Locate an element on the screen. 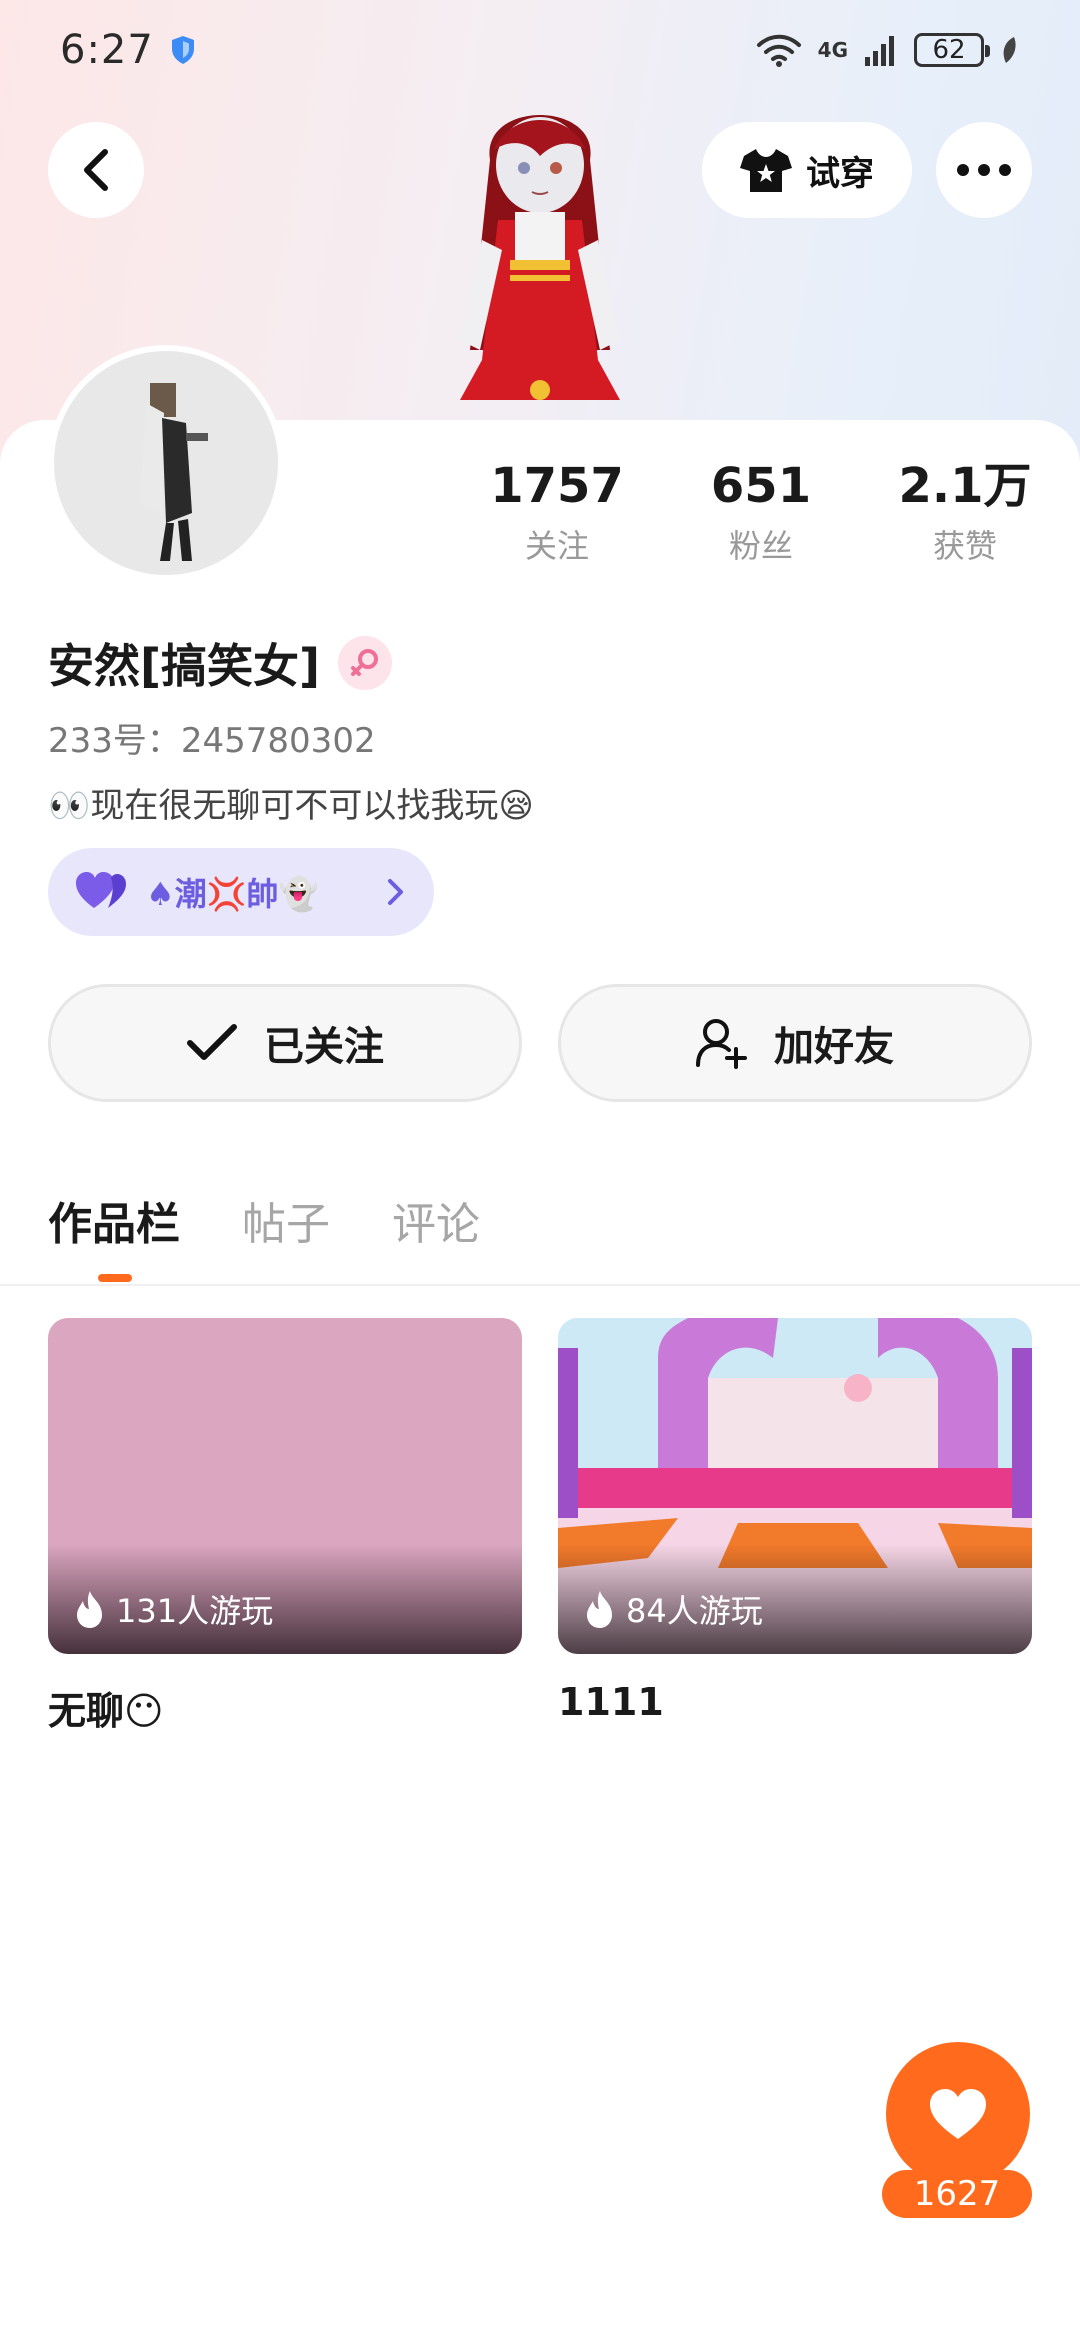 The image size is (1080, 2340). status-right: 4G 62 is located at coordinates (888, 50).